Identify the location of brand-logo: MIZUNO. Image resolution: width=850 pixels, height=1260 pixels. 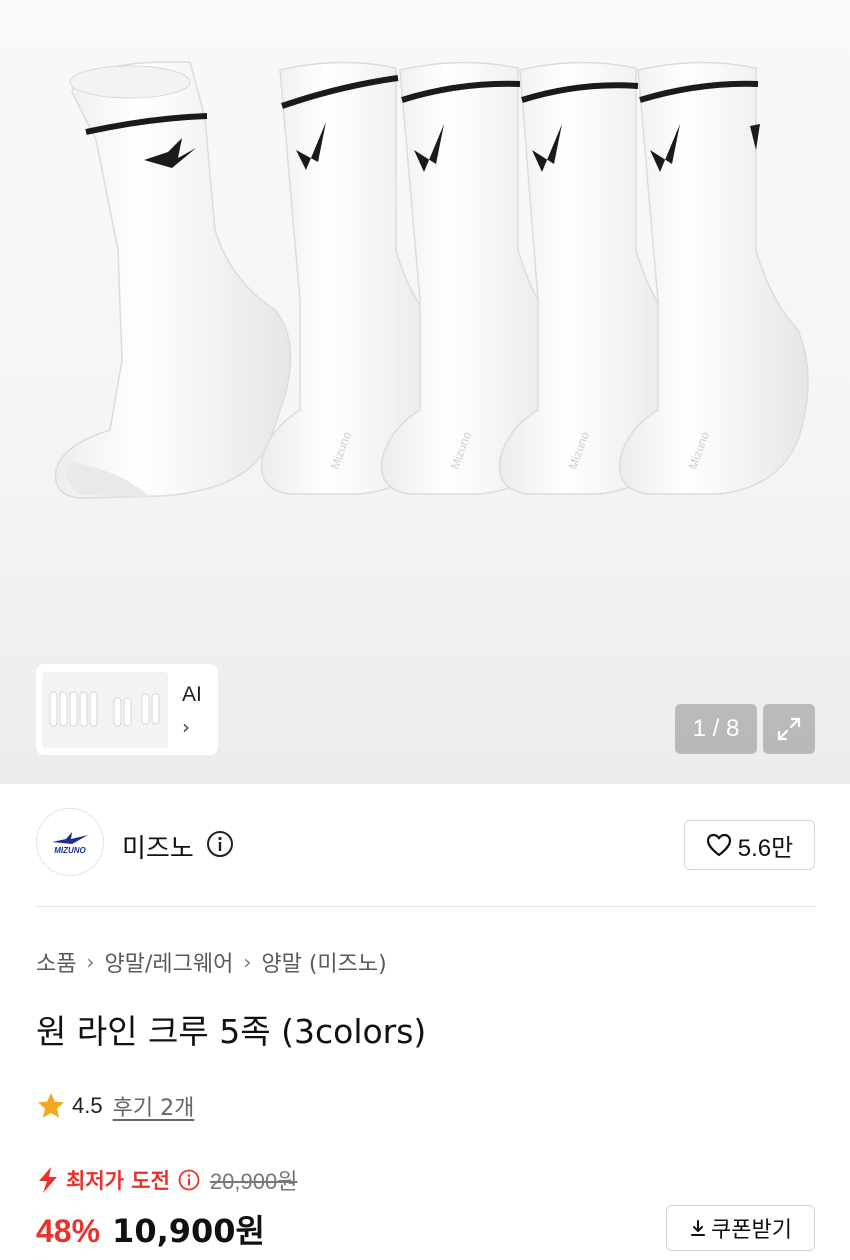
(70, 842).